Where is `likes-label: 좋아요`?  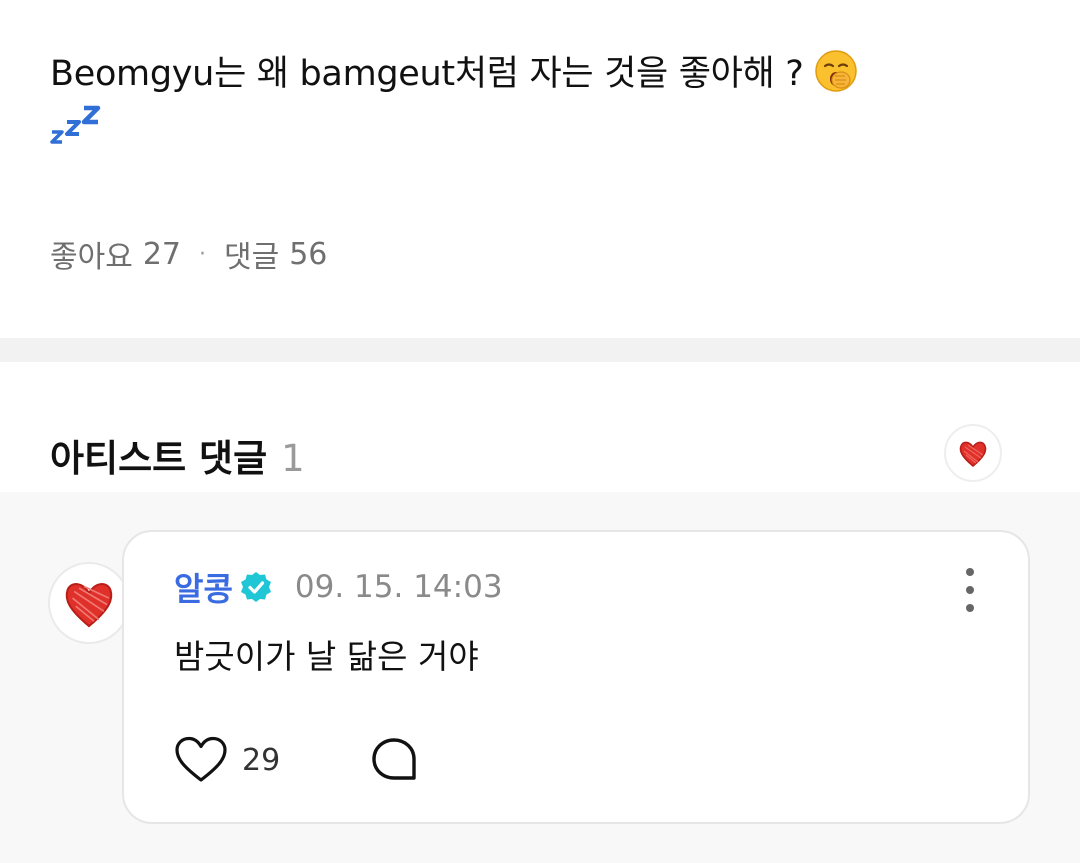
likes-label: 좋아요 is located at coordinates (91, 257).